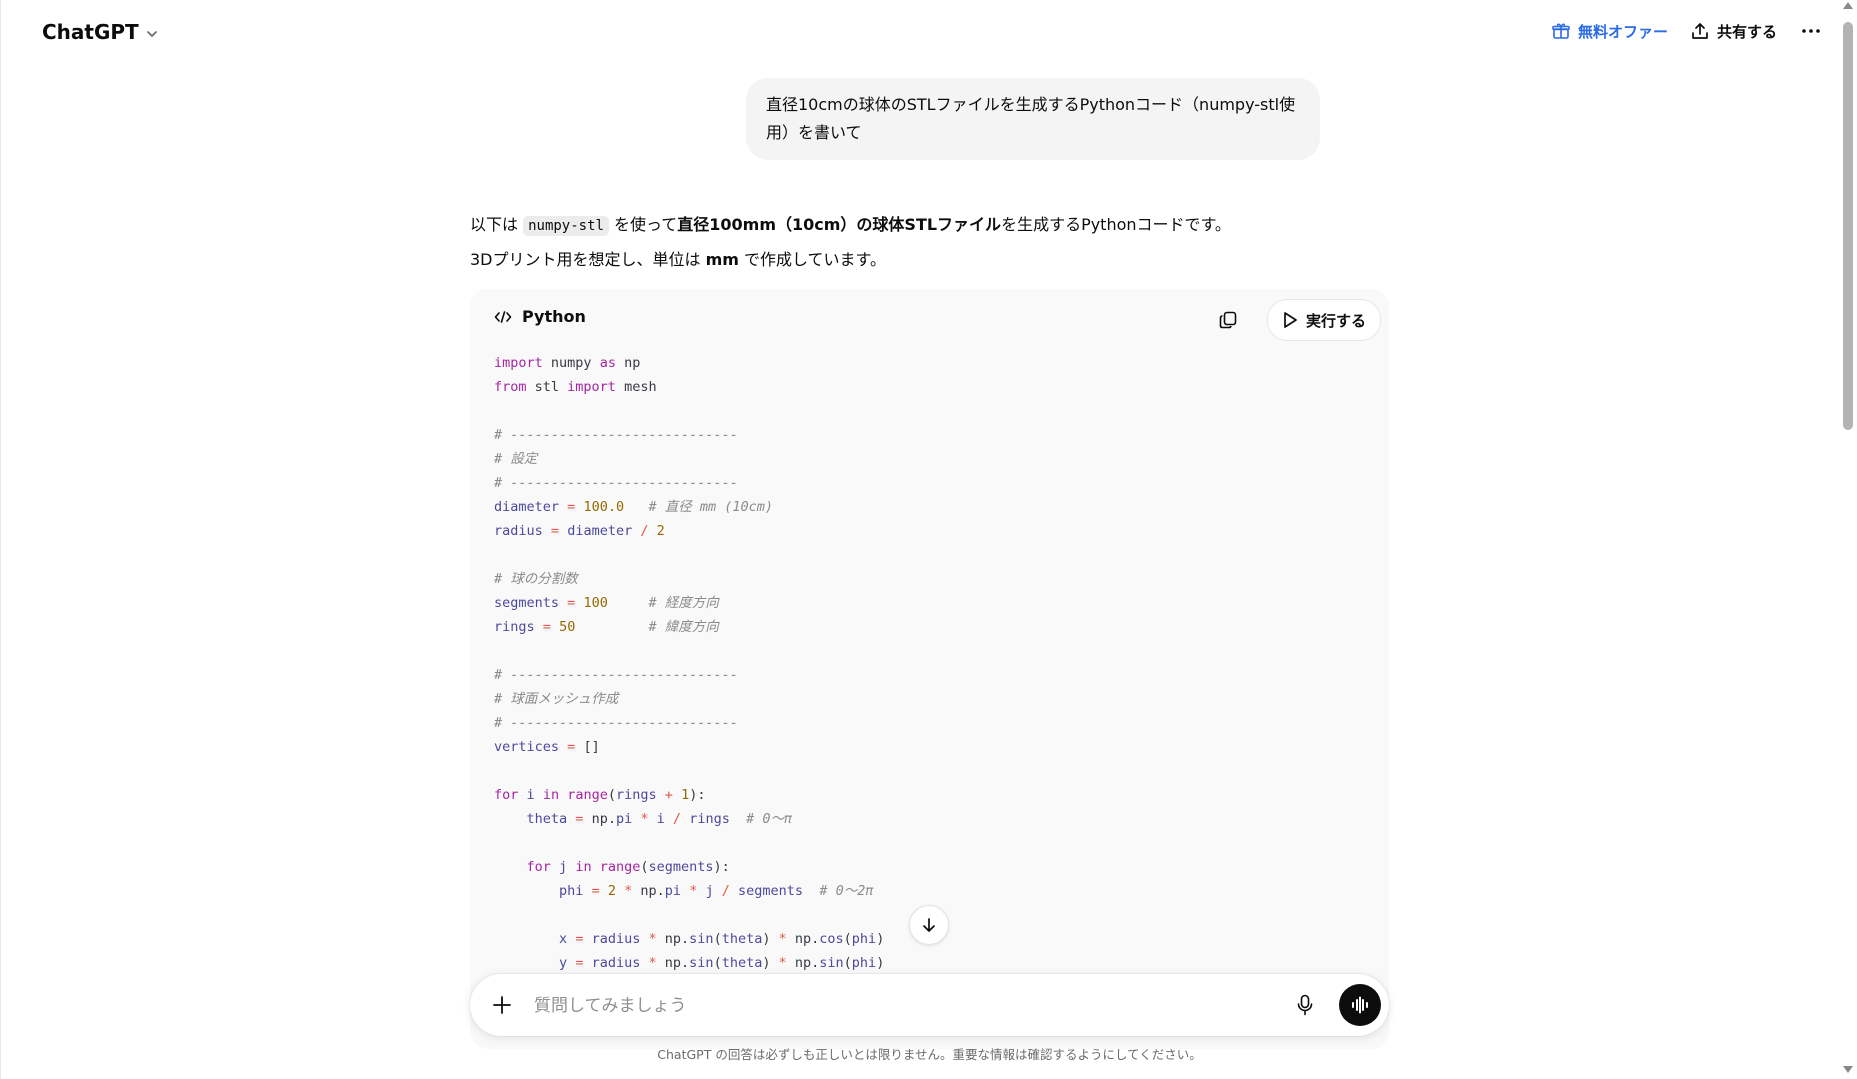 This screenshot has width=1857, height=1079. I want to click on plus-icon, so click(502, 1005).